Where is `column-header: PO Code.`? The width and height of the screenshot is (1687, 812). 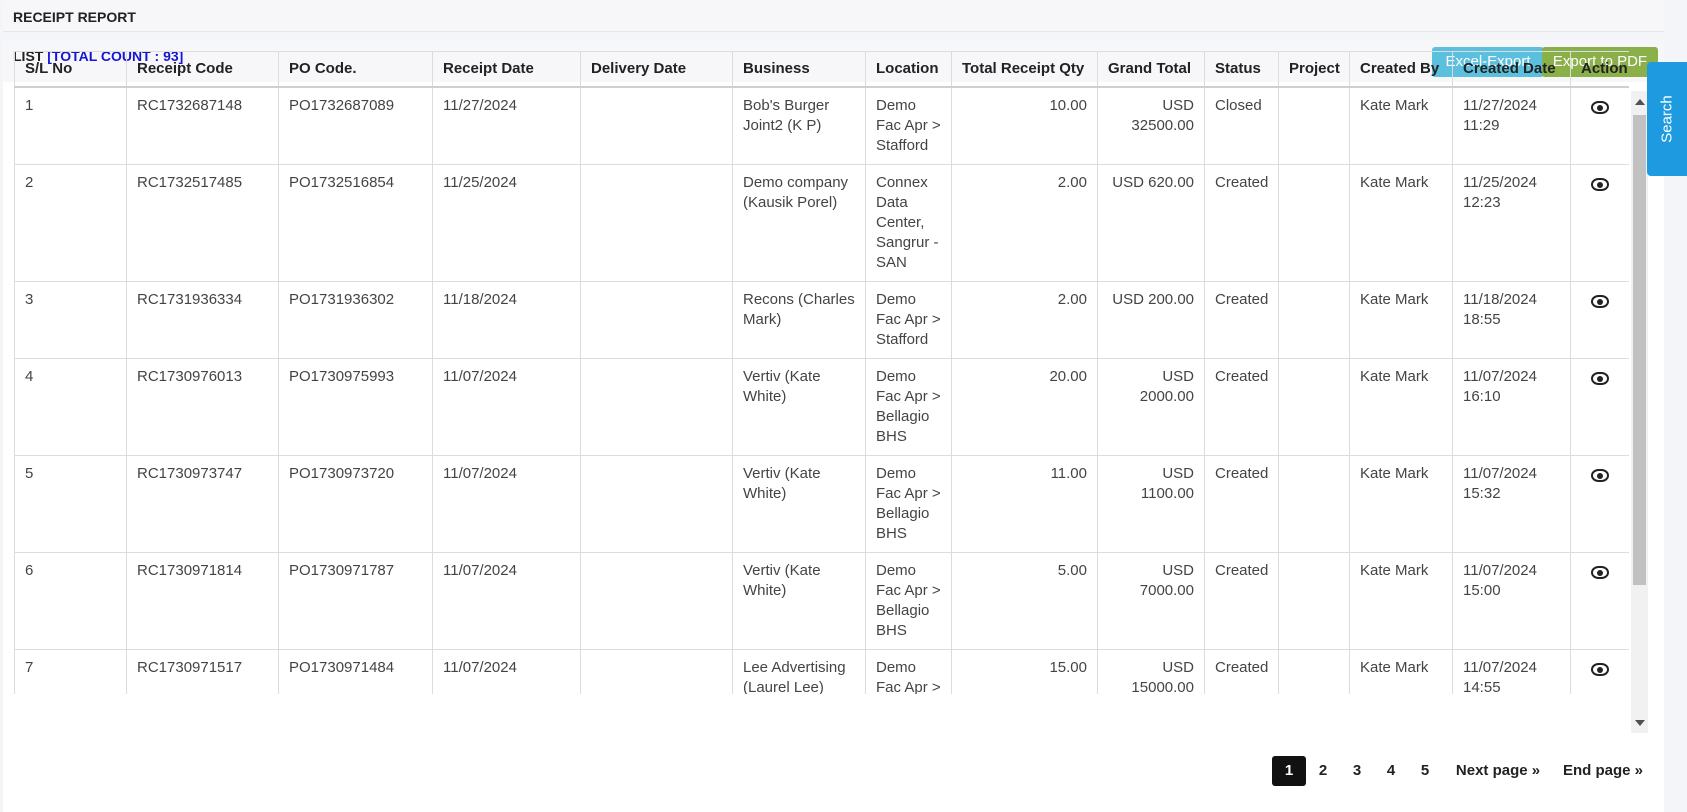
column-header: PO Code. is located at coordinates (355, 69).